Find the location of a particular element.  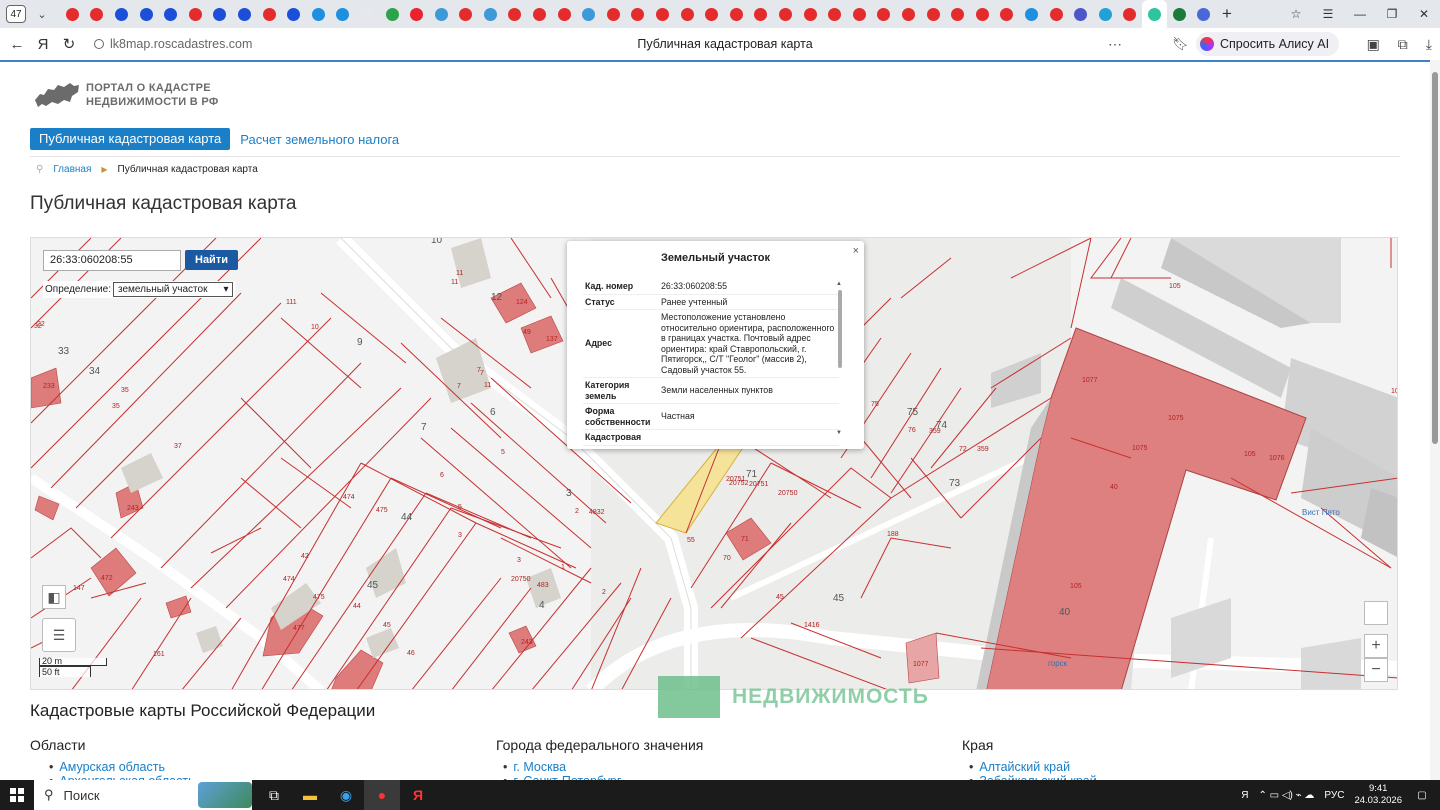

extensions-icon: ⧉ is located at coordinates (1403, 44).